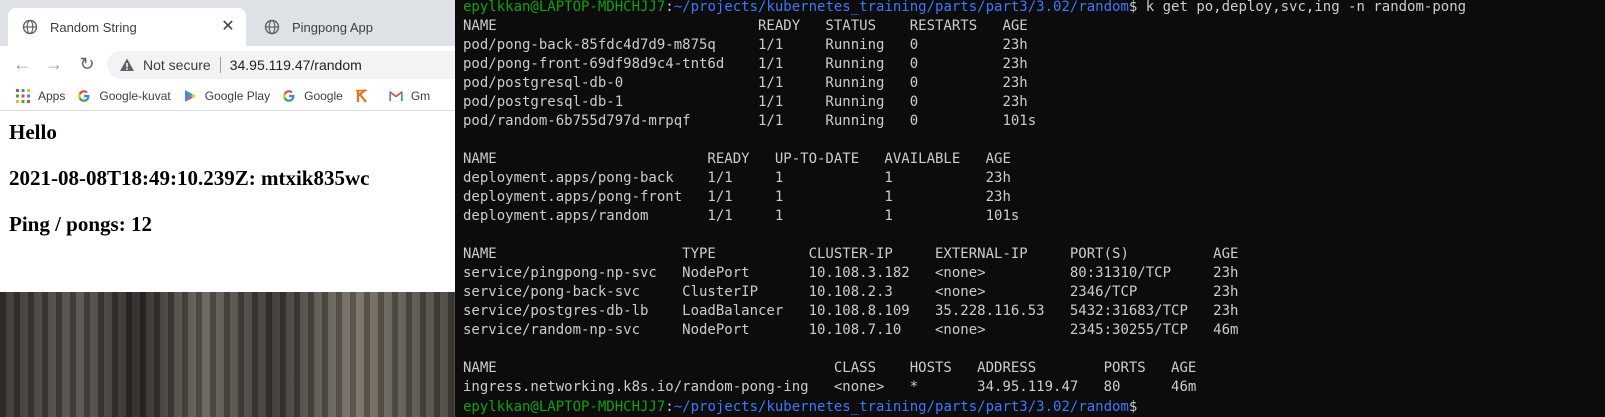  What do you see at coordinates (323, 96) in the screenshot?
I see `bookmark-label: Google` at bounding box center [323, 96].